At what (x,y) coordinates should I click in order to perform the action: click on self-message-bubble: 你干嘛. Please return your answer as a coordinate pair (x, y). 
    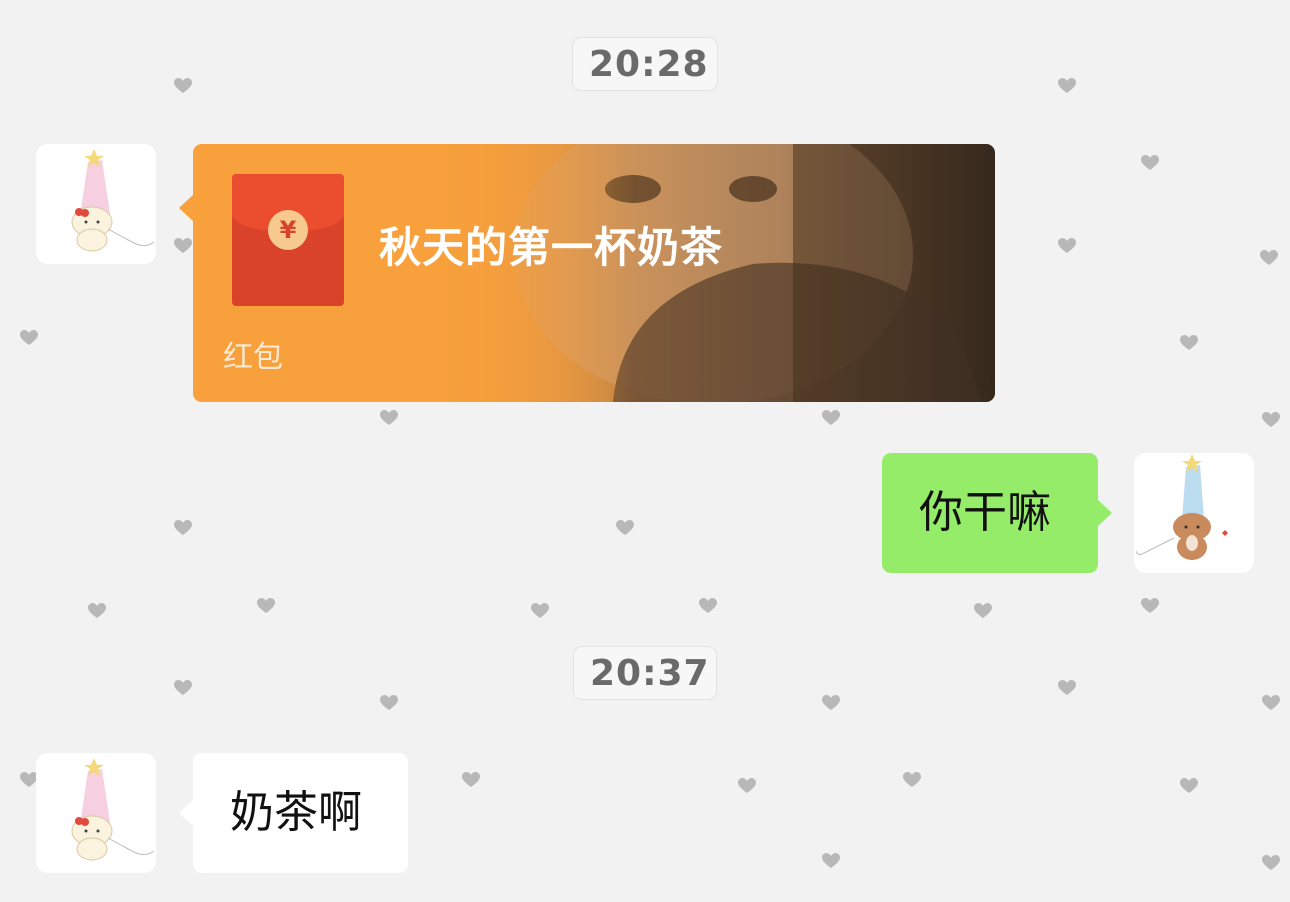
    Looking at the image, I should click on (997, 513).